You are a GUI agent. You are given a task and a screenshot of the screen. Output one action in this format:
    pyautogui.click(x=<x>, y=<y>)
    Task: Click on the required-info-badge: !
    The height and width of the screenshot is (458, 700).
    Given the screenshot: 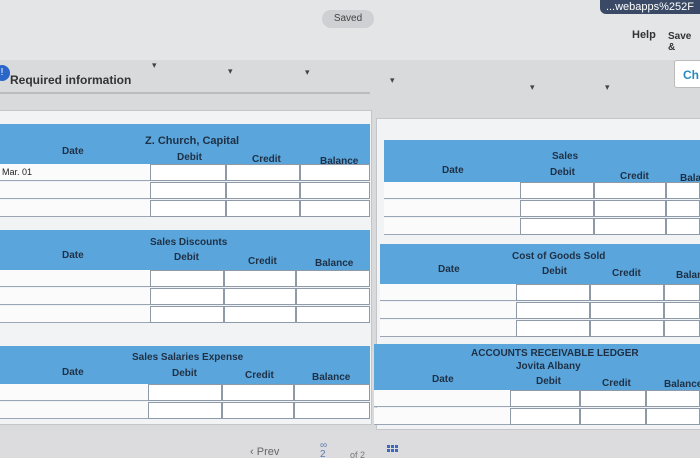 What is the action you would take?
    pyautogui.click(x=5, y=73)
    